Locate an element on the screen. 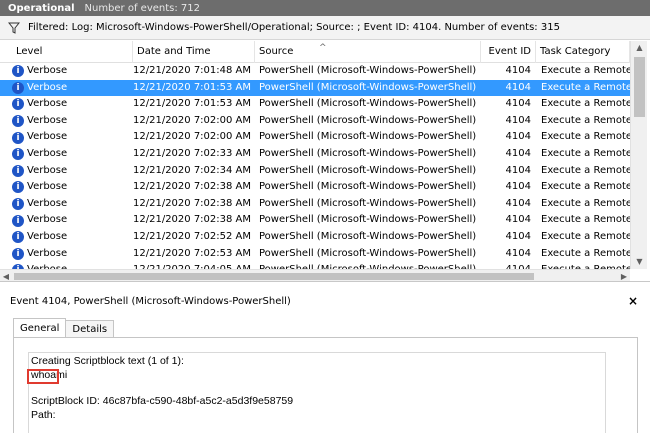  row-date-cell: 12/21/2020 7:02:00 AM is located at coordinates (192, 137).